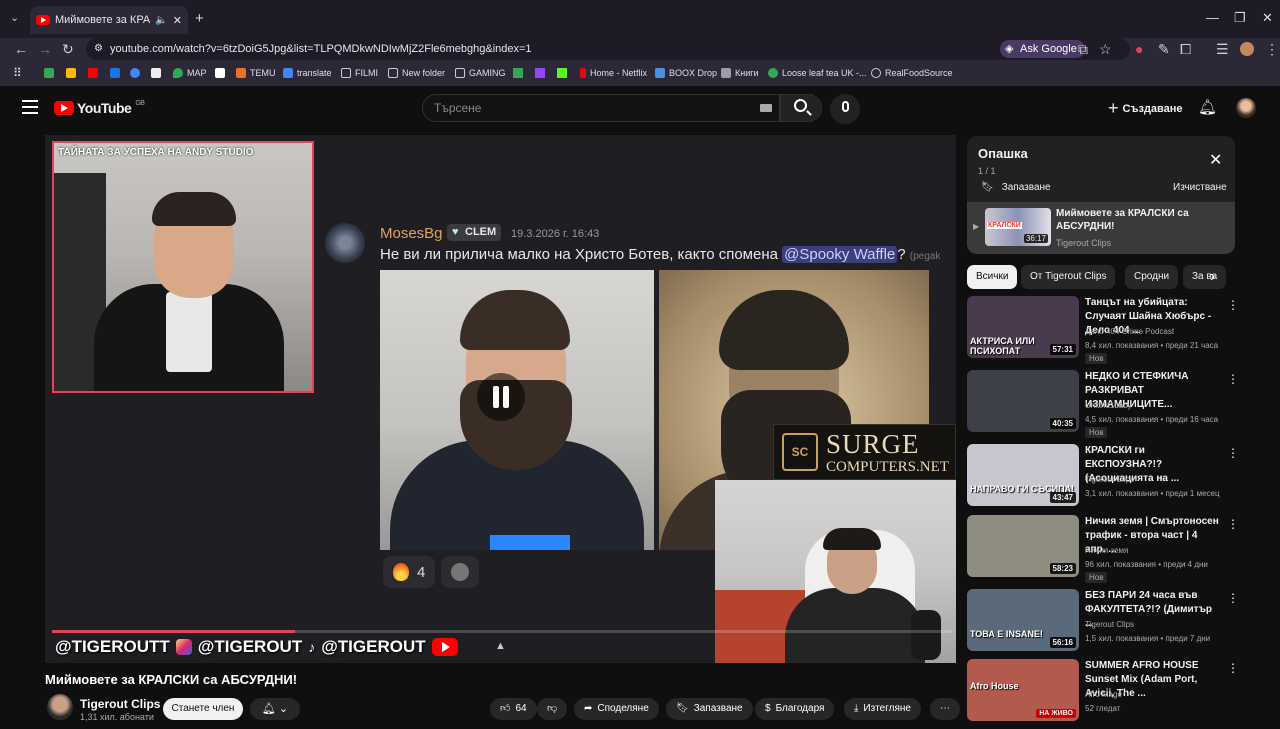 The width and height of the screenshot is (1280, 729). I want to click on reload-icon: ↻, so click(68, 49).